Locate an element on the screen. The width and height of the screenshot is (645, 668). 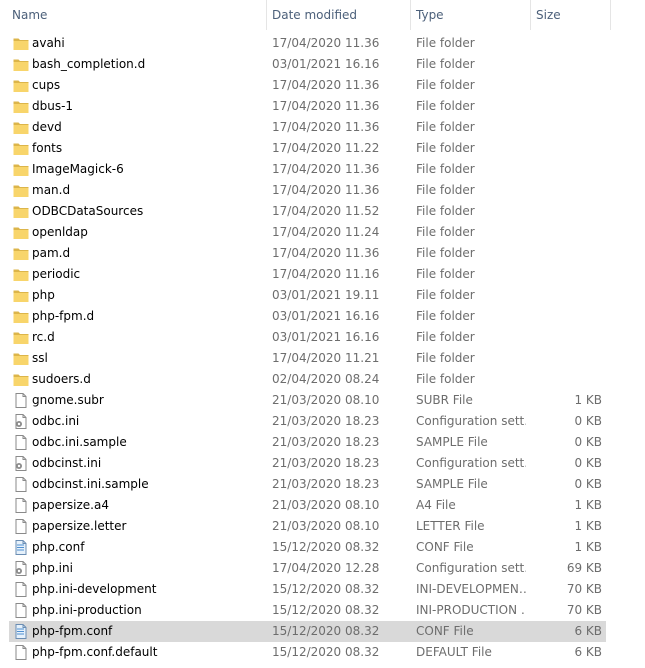
file-row: pam.d 17/04/2020 11.36 File folder is located at coordinates (307, 253).